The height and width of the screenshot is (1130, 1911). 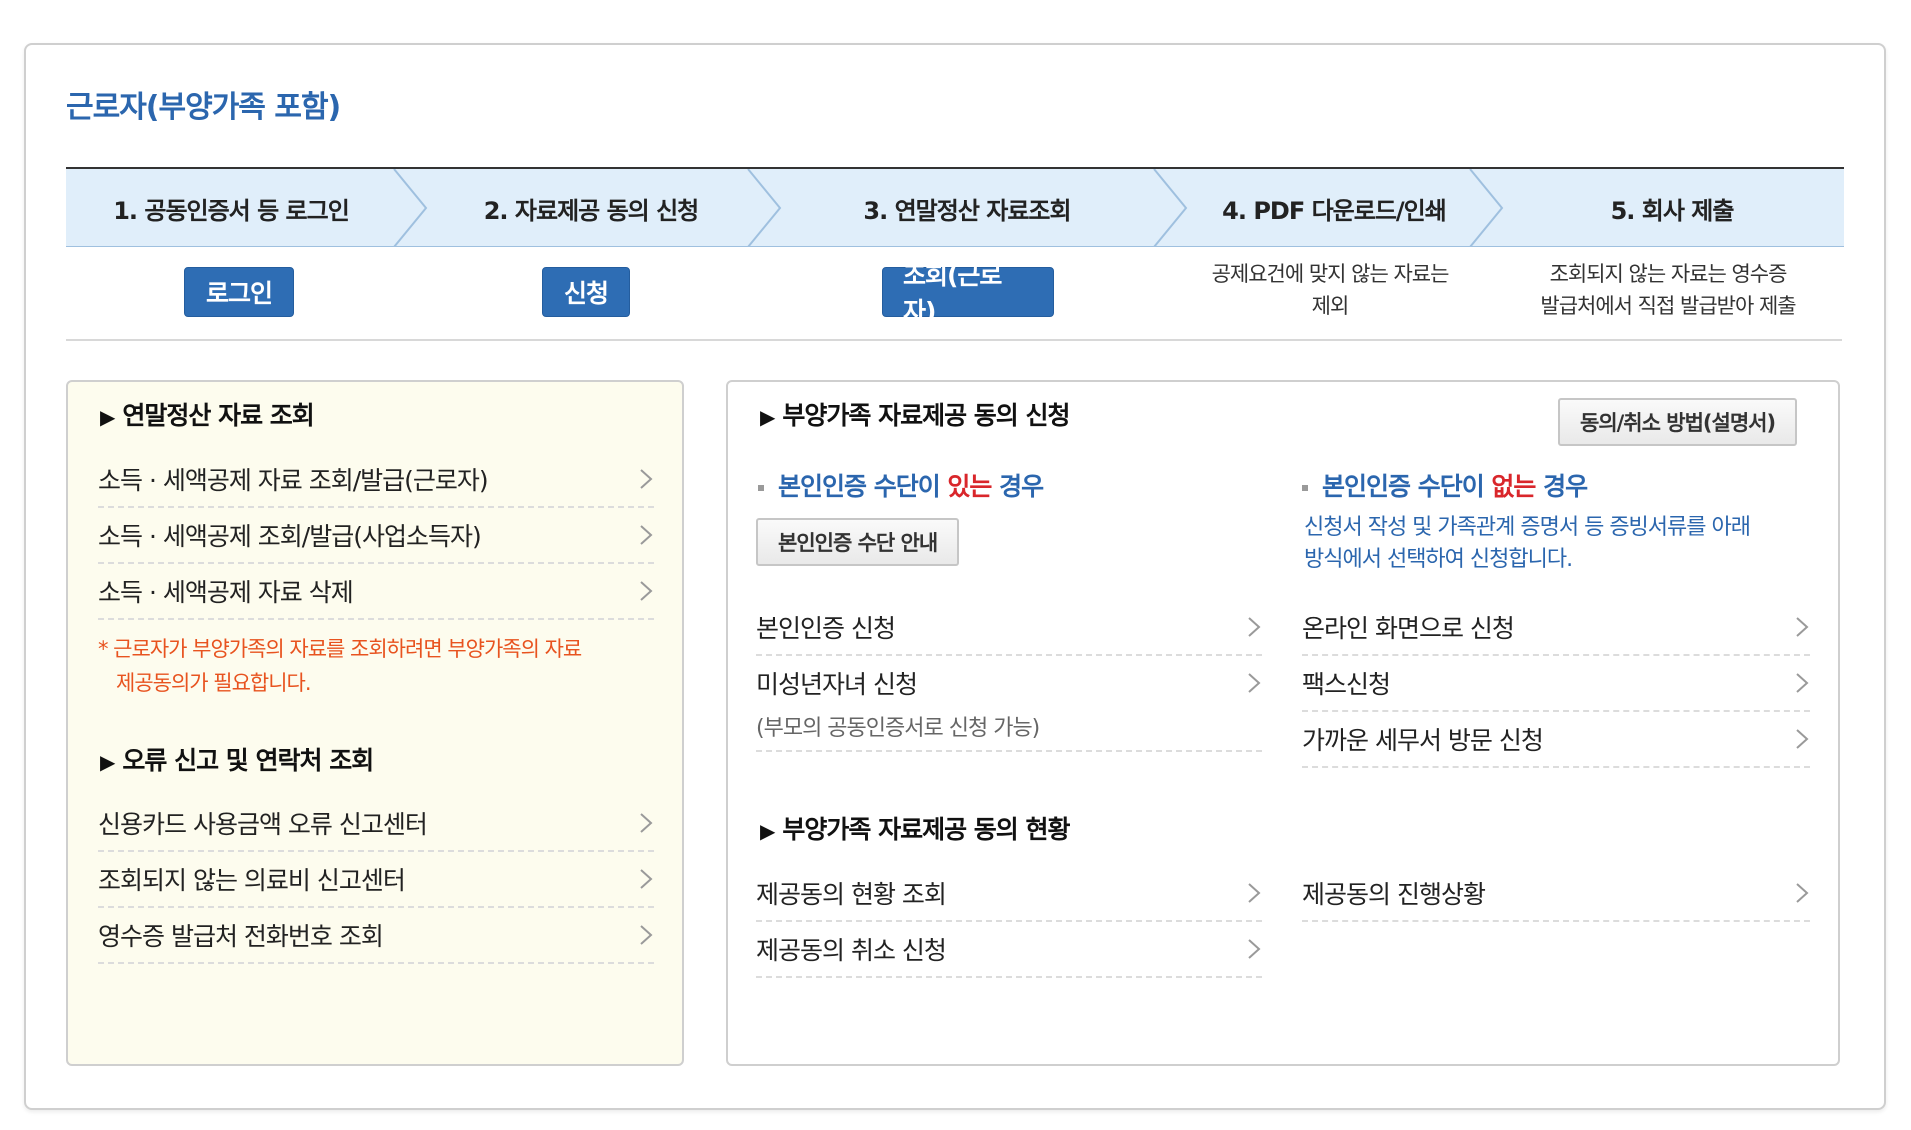 What do you see at coordinates (376, 936) in the screenshot?
I see `list-item: 영수증 발급처 전화번호 조회` at bounding box center [376, 936].